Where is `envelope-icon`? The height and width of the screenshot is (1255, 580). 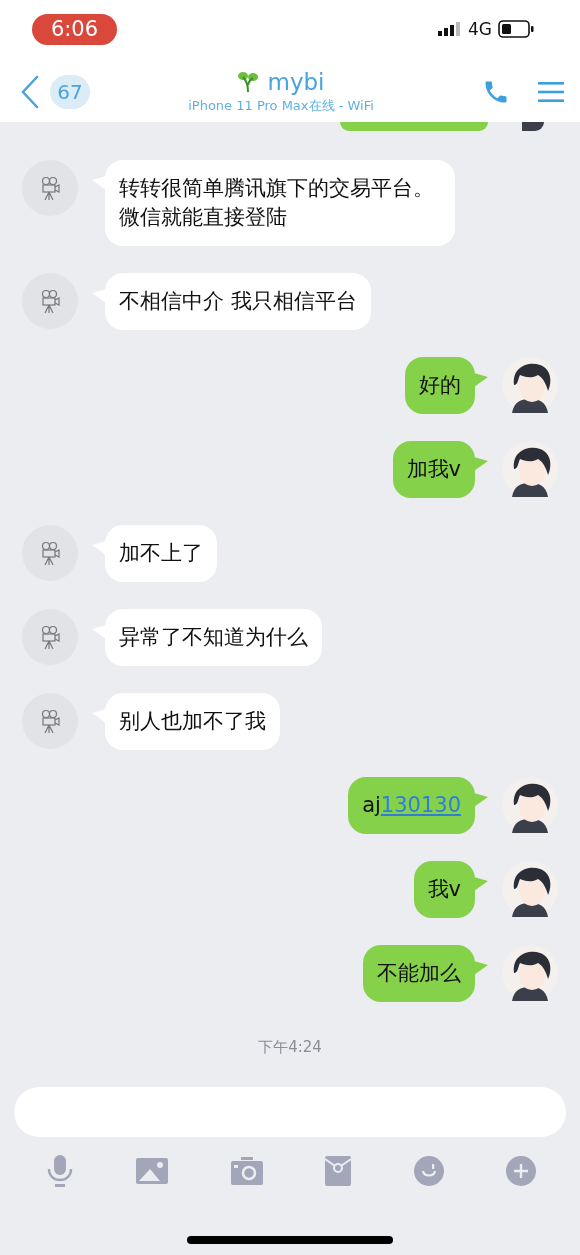
envelope-icon is located at coordinates (338, 1171).